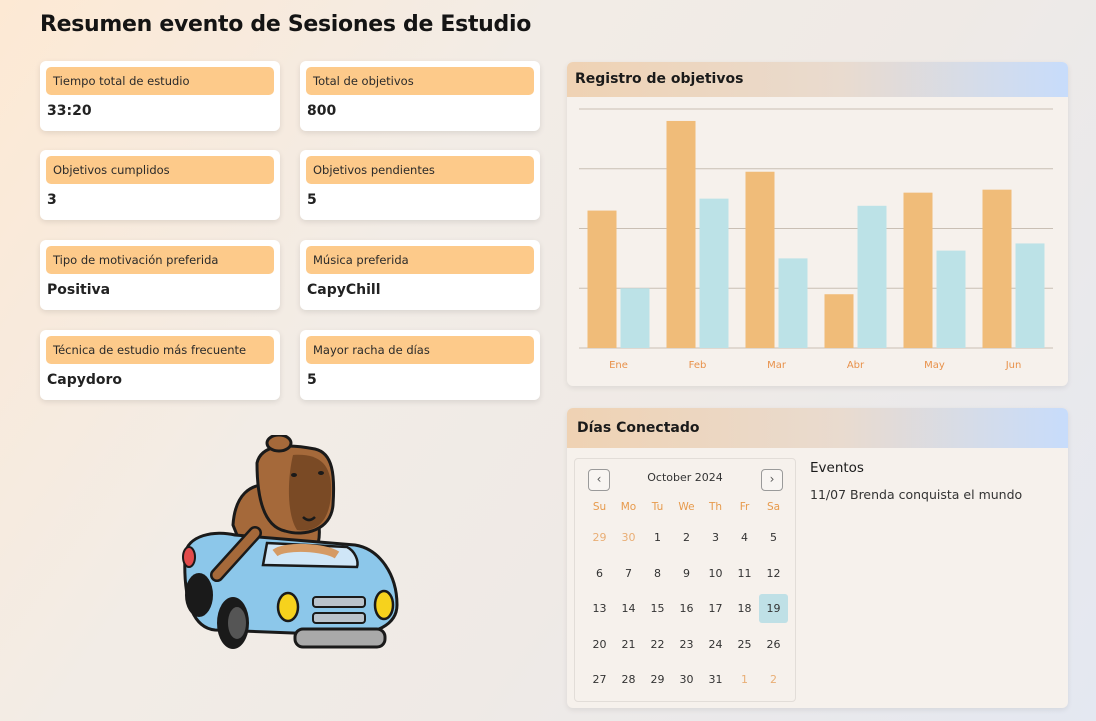  What do you see at coordinates (657, 608) in the screenshot?
I see `calendar-day: 15` at bounding box center [657, 608].